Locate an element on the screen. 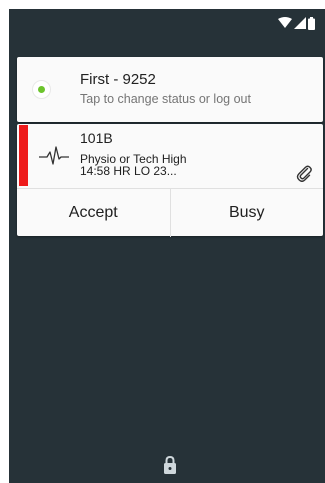 This screenshot has height=483, width=325. signal-icon is located at coordinates (300, 23).